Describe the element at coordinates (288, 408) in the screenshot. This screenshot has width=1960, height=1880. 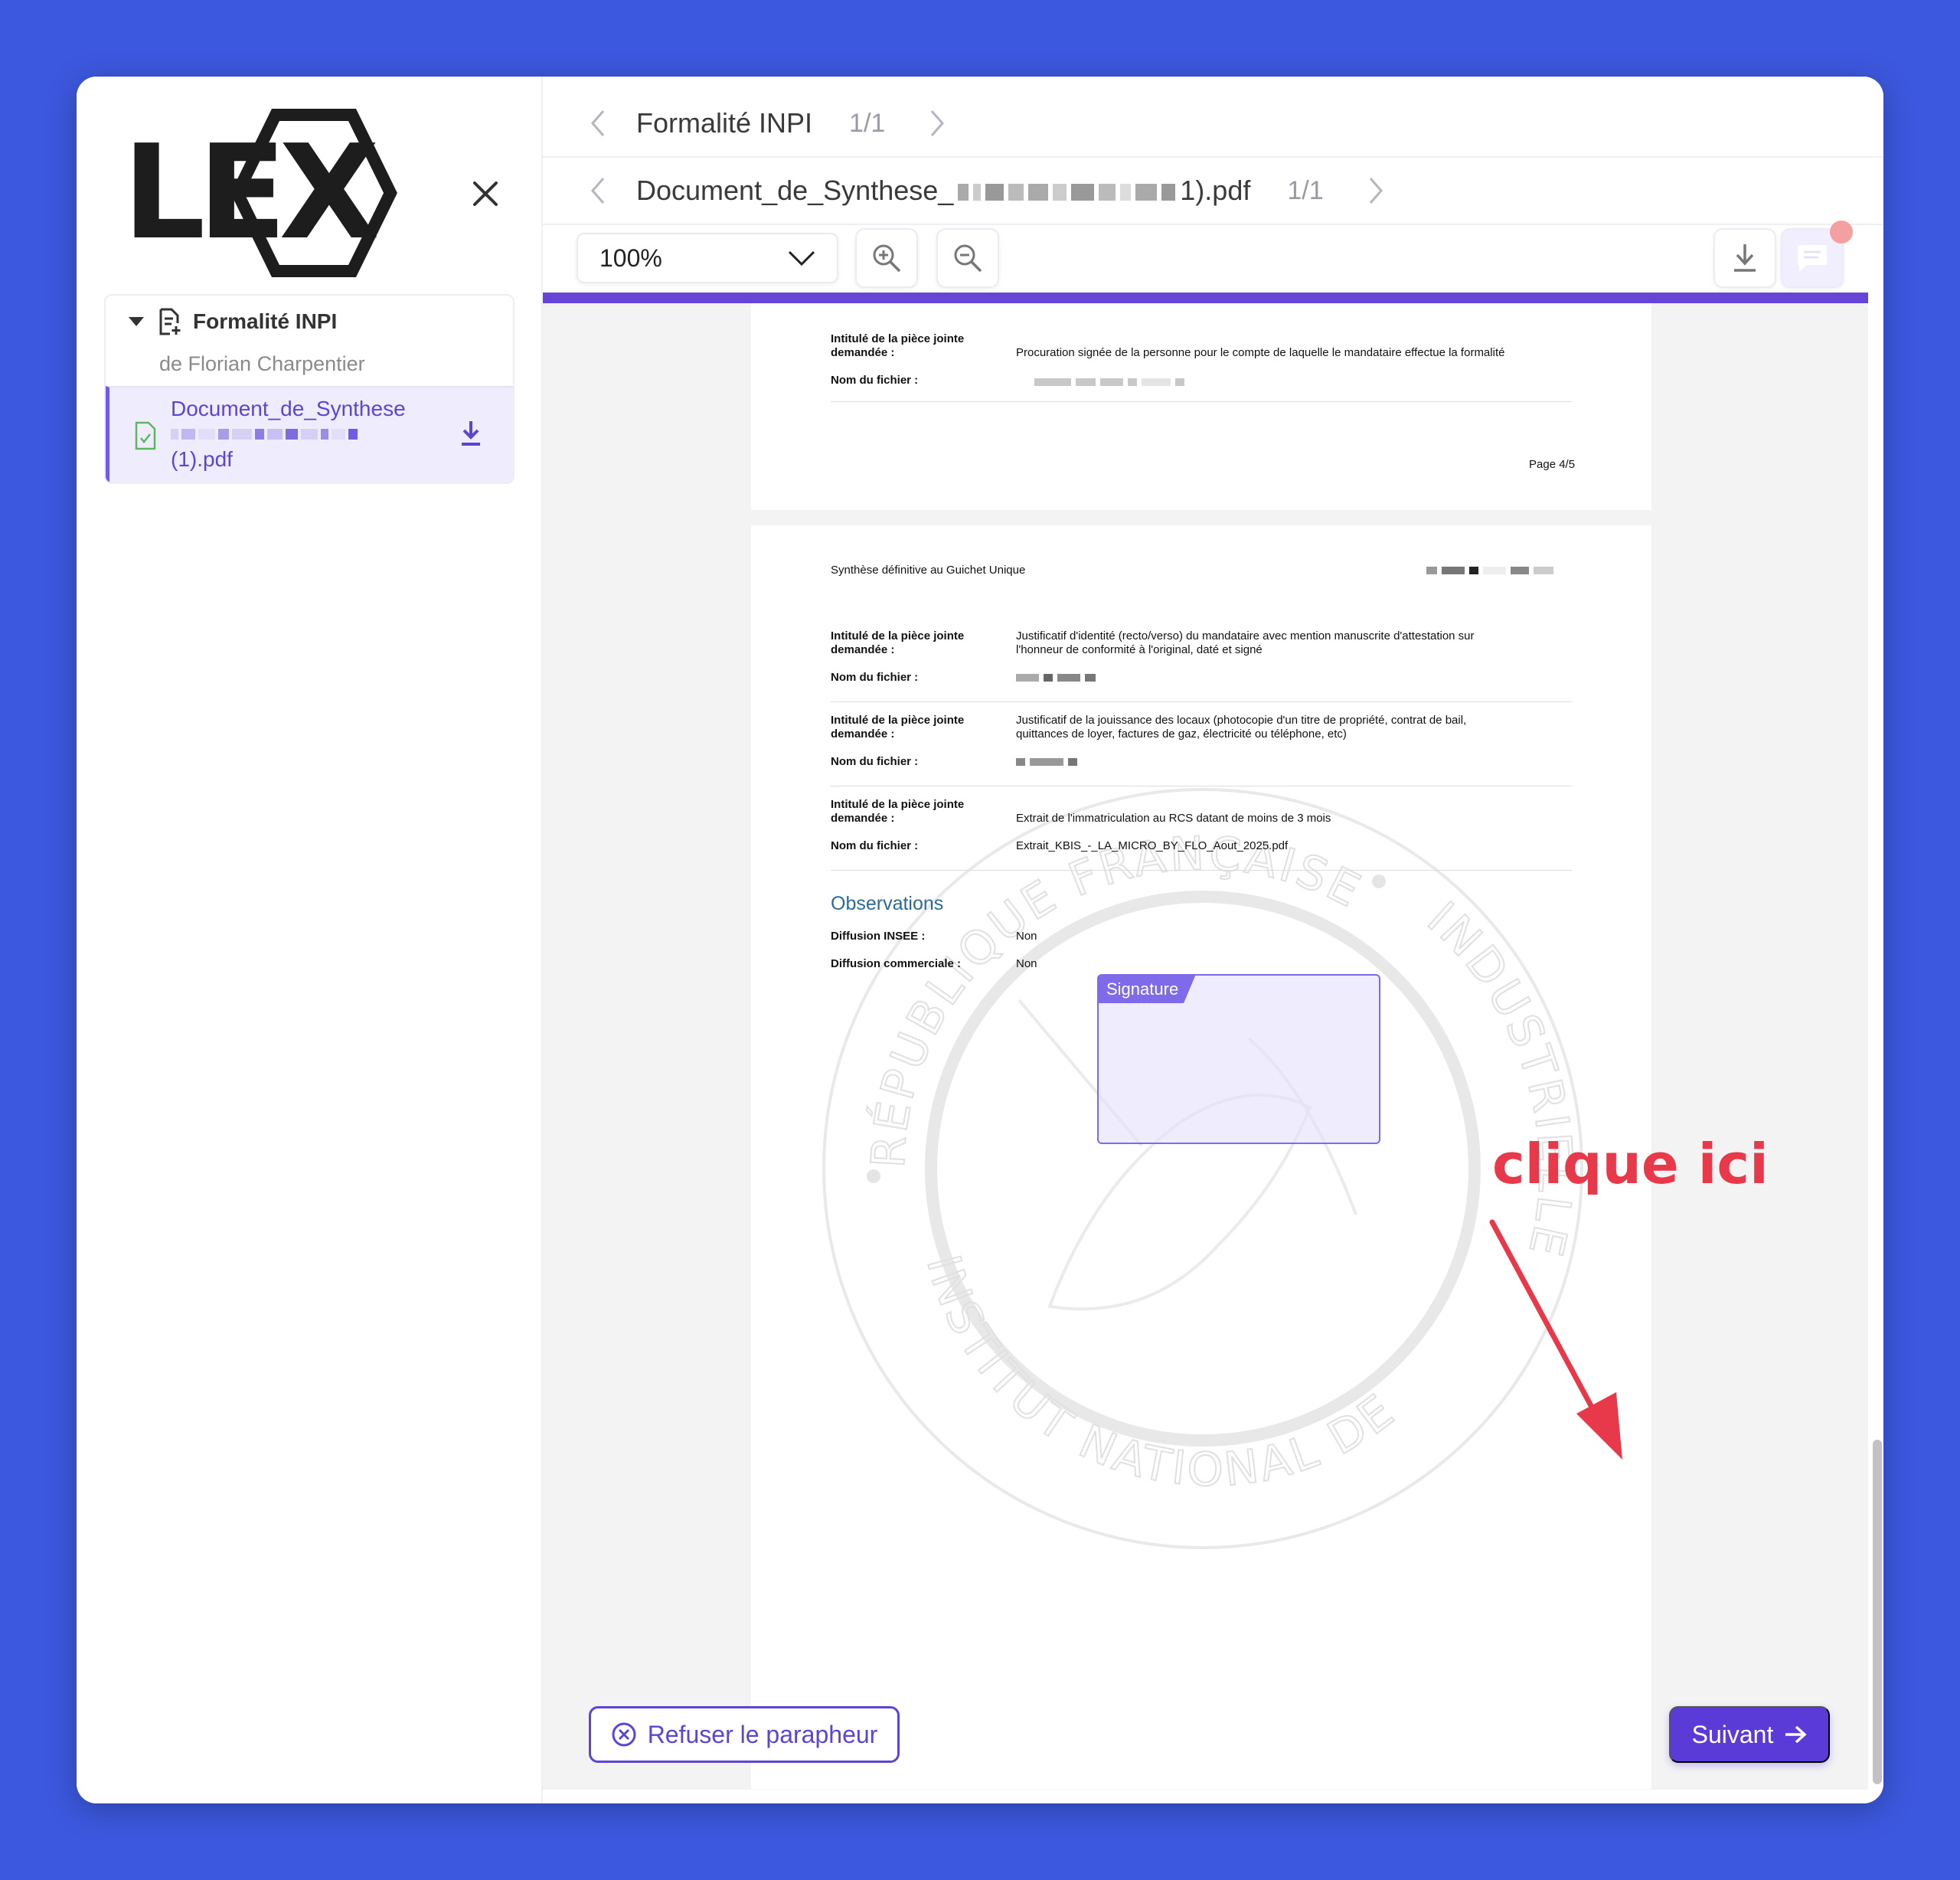
I see `file-name-start: Document_de_Synthese` at that location.